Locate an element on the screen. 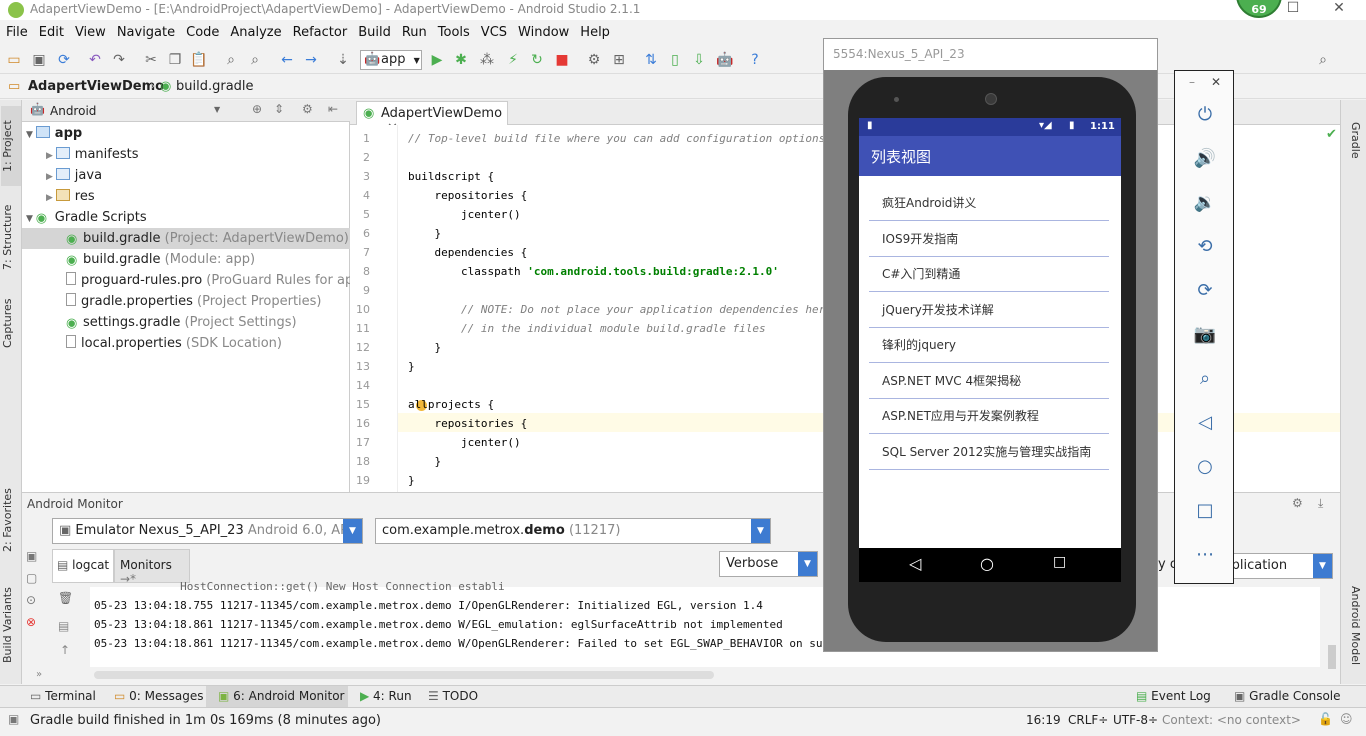 This screenshot has width=1366, height=736. replace-icon: ⌕ is located at coordinates (255, 60).